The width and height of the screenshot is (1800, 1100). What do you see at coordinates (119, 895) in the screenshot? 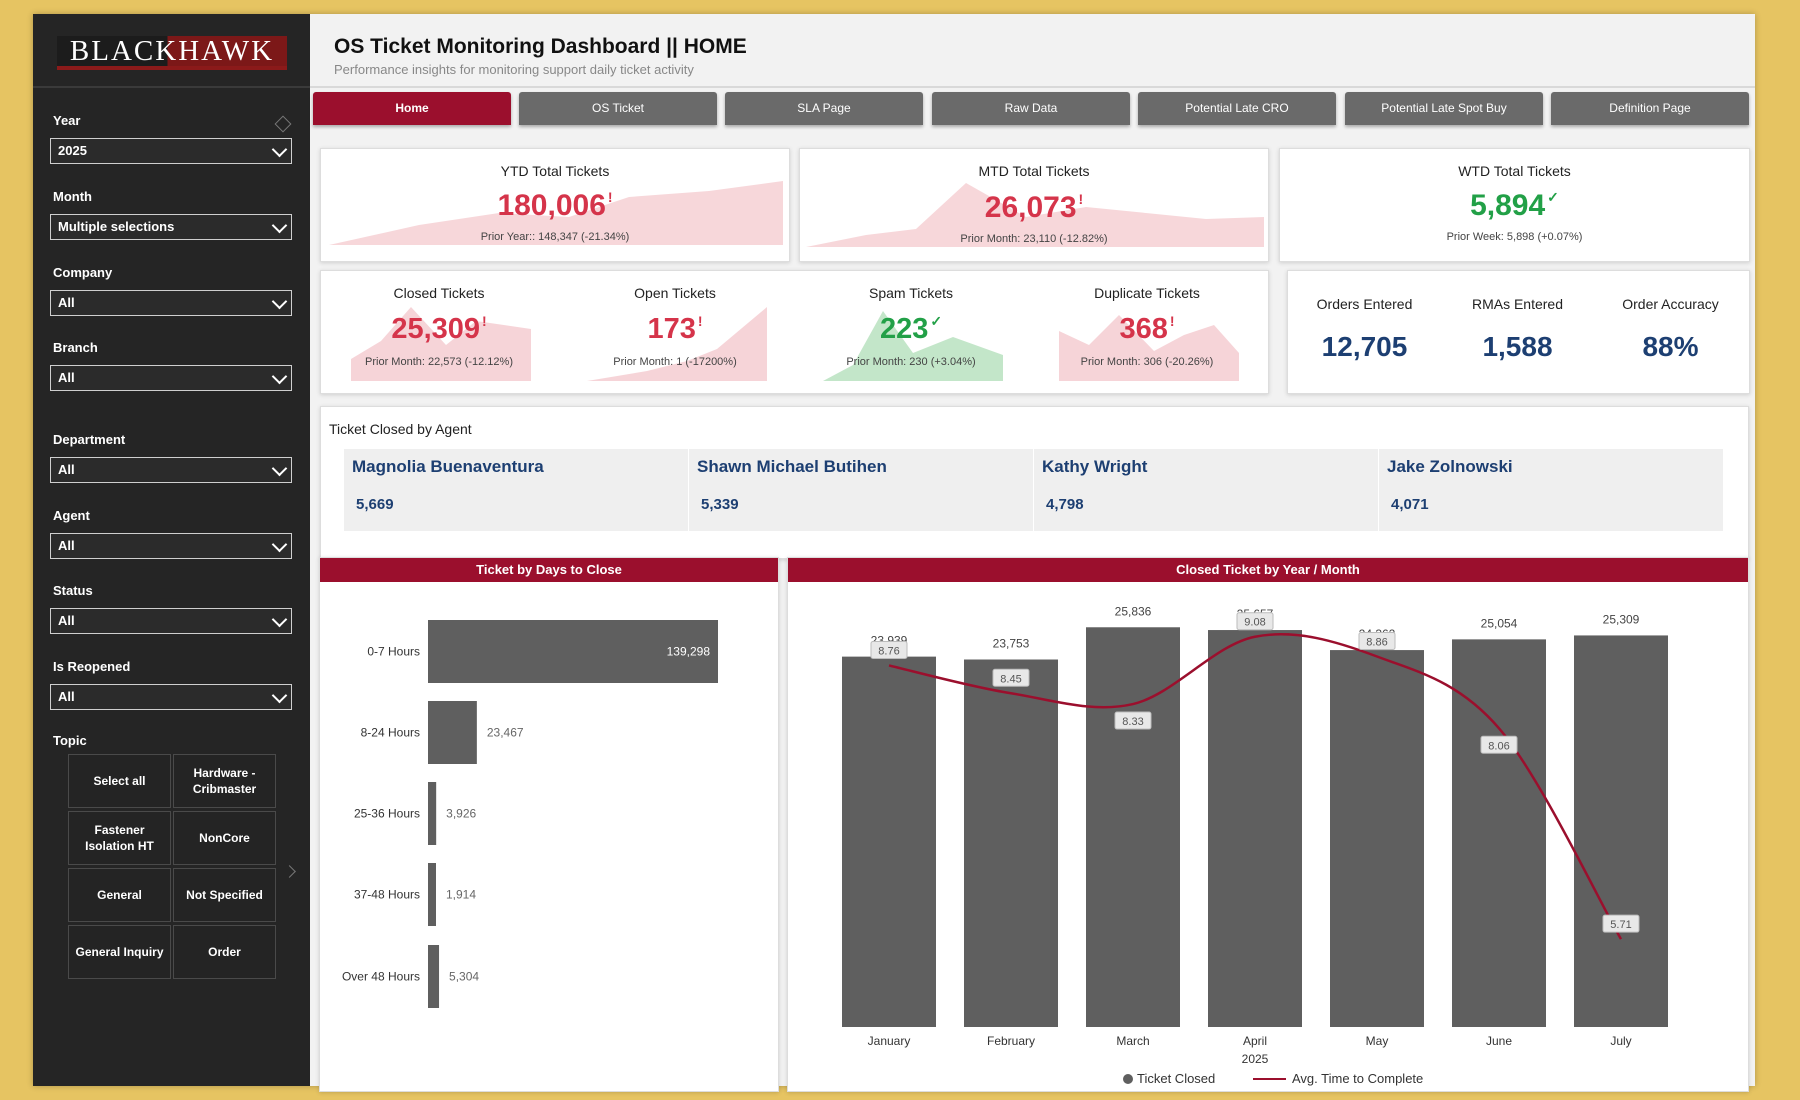
I see `topic-option: General` at bounding box center [119, 895].